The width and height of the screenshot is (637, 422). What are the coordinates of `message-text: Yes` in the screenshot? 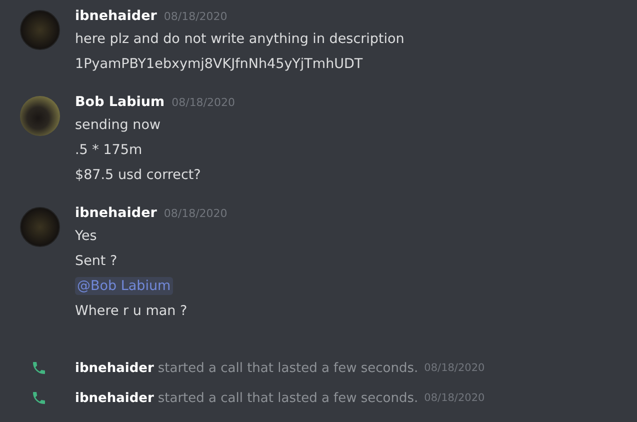 It's located at (86, 236).